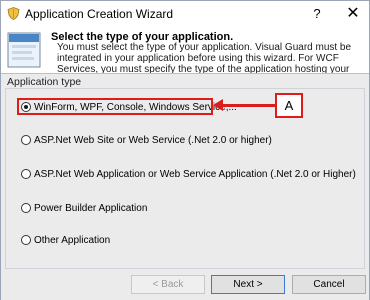  Describe the element at coordinates (185, 14) in the screenshot. I see `title-bar: Application Creation Wizard ? ✕` at that location.